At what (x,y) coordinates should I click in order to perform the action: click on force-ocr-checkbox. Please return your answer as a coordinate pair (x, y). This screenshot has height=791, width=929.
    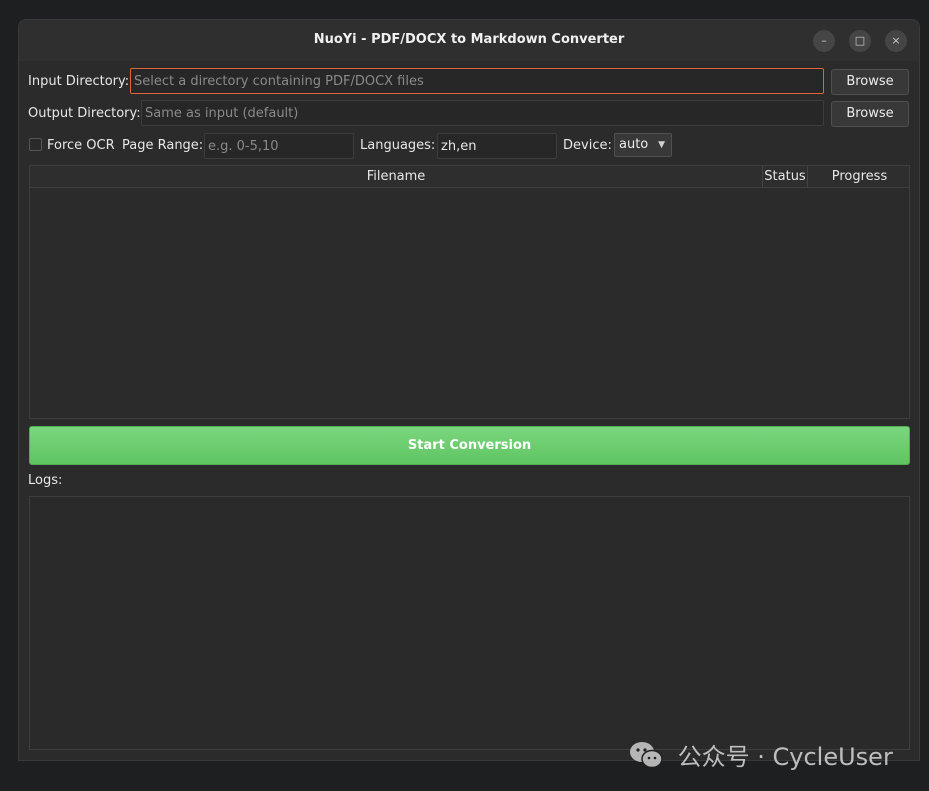
    Looking at the image, I should click on (35, 144).